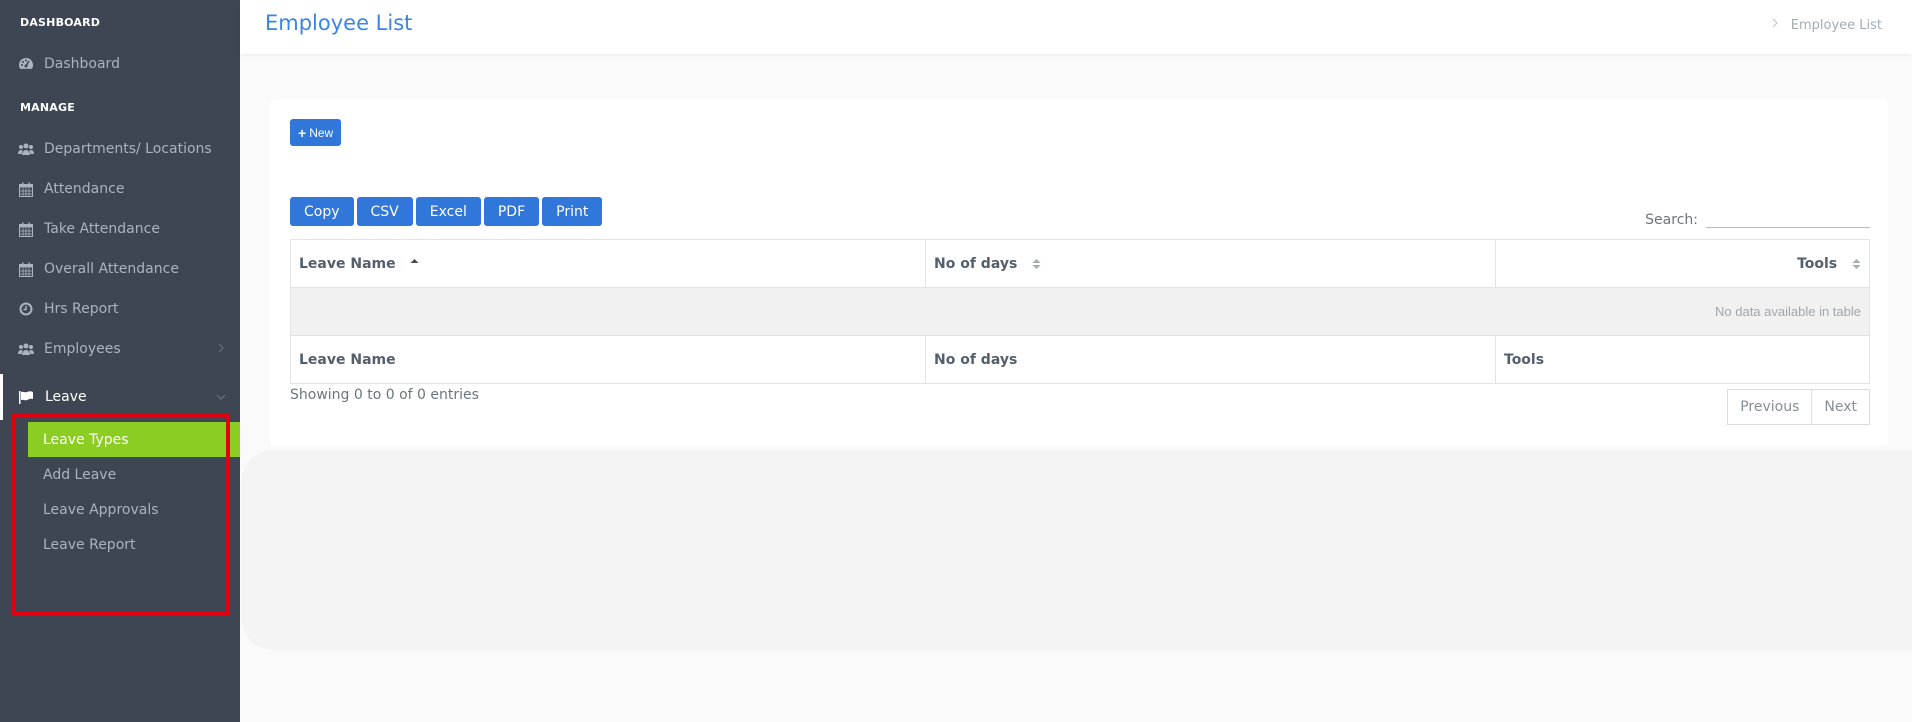 This screenshot has height=722, width=1912. What do you see at coordinates (84, 189) in the screenshot?
I see `sidebar-item-label: Attendance` at bounding box center [84, 189].